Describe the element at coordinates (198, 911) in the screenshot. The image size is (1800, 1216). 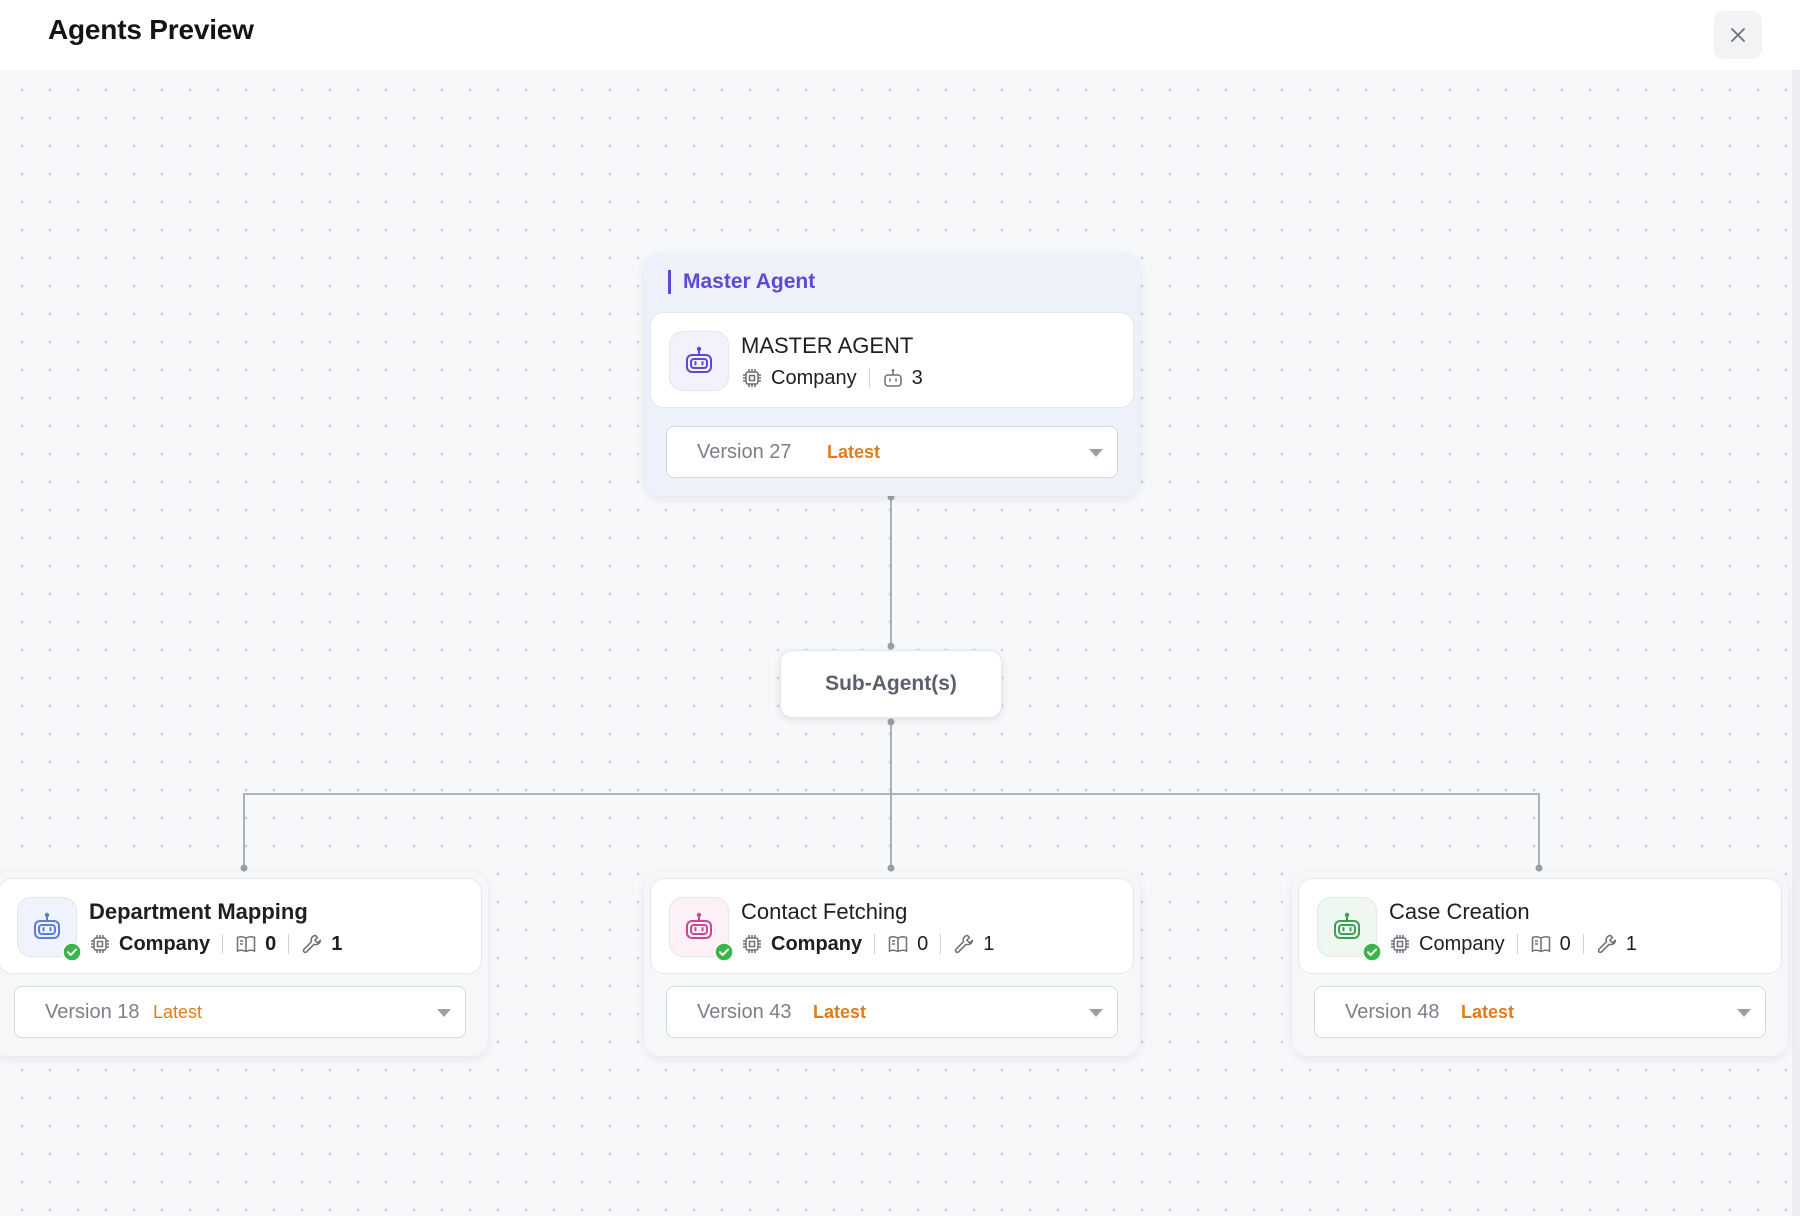
I see `agent-name: Department Mapping` at that location.